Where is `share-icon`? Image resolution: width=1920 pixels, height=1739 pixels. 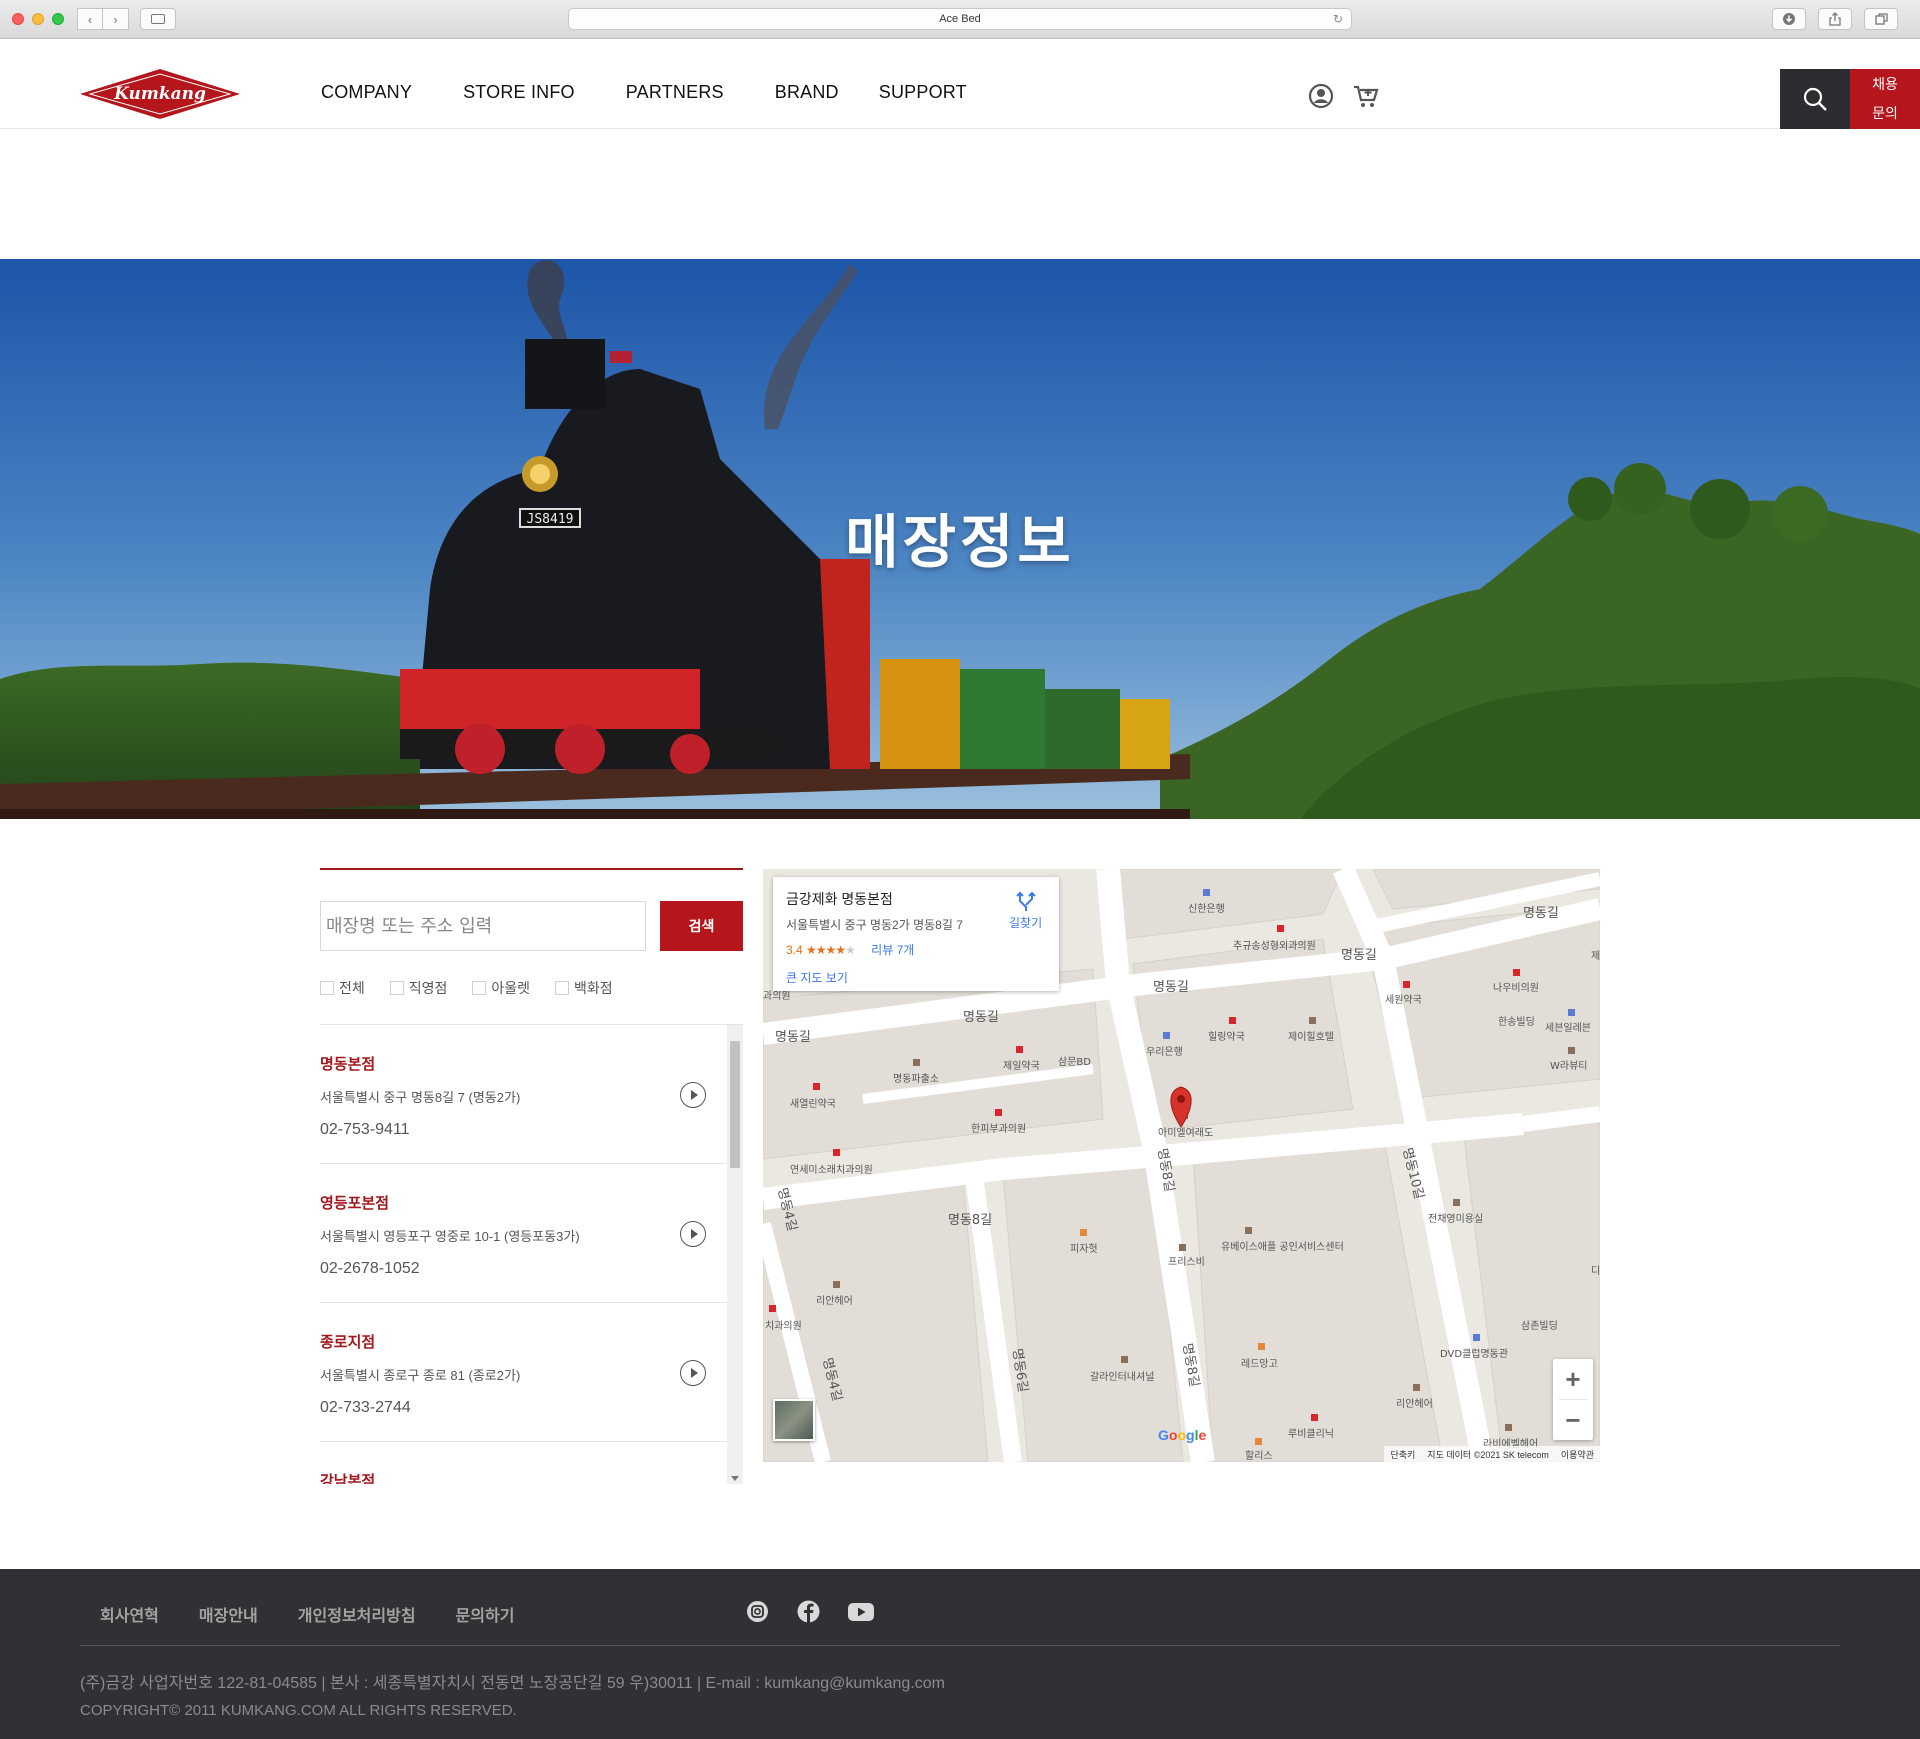
share-icon is located at coordinates (1835, 19).